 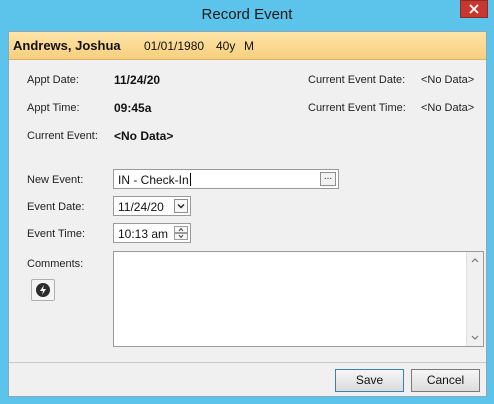 I want to click on spin-up-button, so click(x=181, y=229).